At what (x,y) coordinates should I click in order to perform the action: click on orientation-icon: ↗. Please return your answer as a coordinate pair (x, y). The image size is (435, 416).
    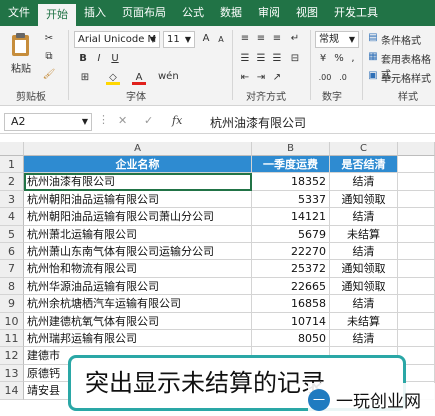
    Looking at the image, I should click on (277, 78).